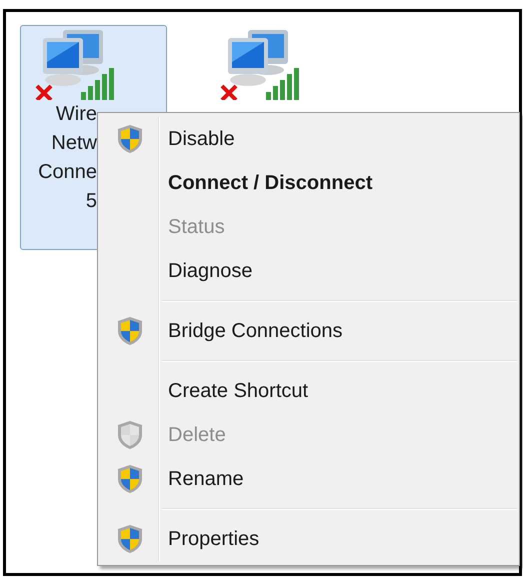 The width and height of the screenshot is (523, 578). I want to click on connection-label: Conne, so click(67, 172).